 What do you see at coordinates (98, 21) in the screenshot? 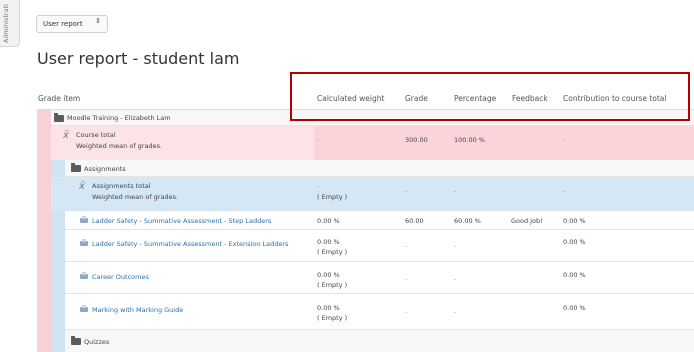
I see `updown-arrow-icon: ⇕` at bounding box center [98, 21].